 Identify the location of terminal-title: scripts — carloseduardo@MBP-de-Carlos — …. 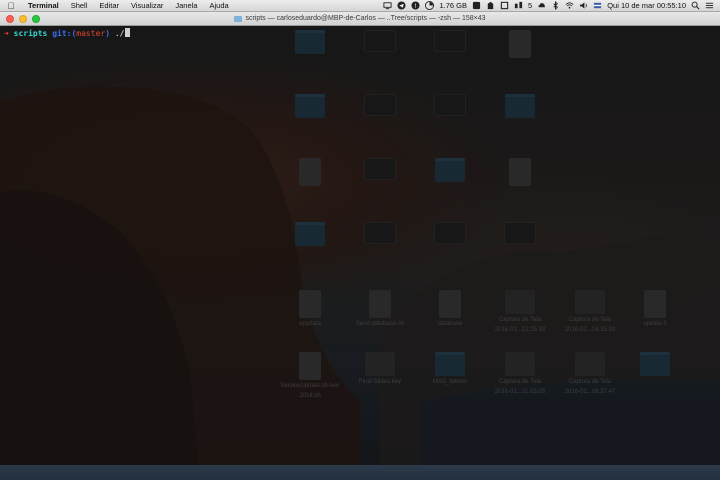
(360, 18).